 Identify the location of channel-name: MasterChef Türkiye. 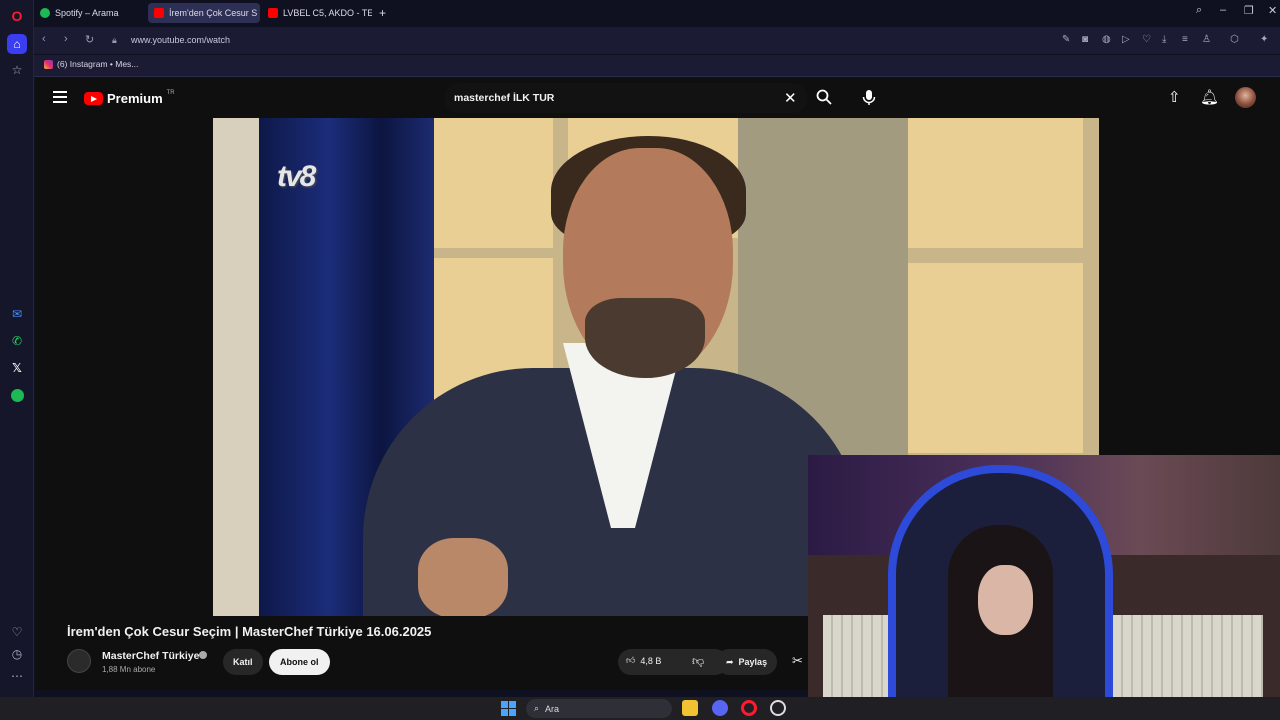
(150, 656).